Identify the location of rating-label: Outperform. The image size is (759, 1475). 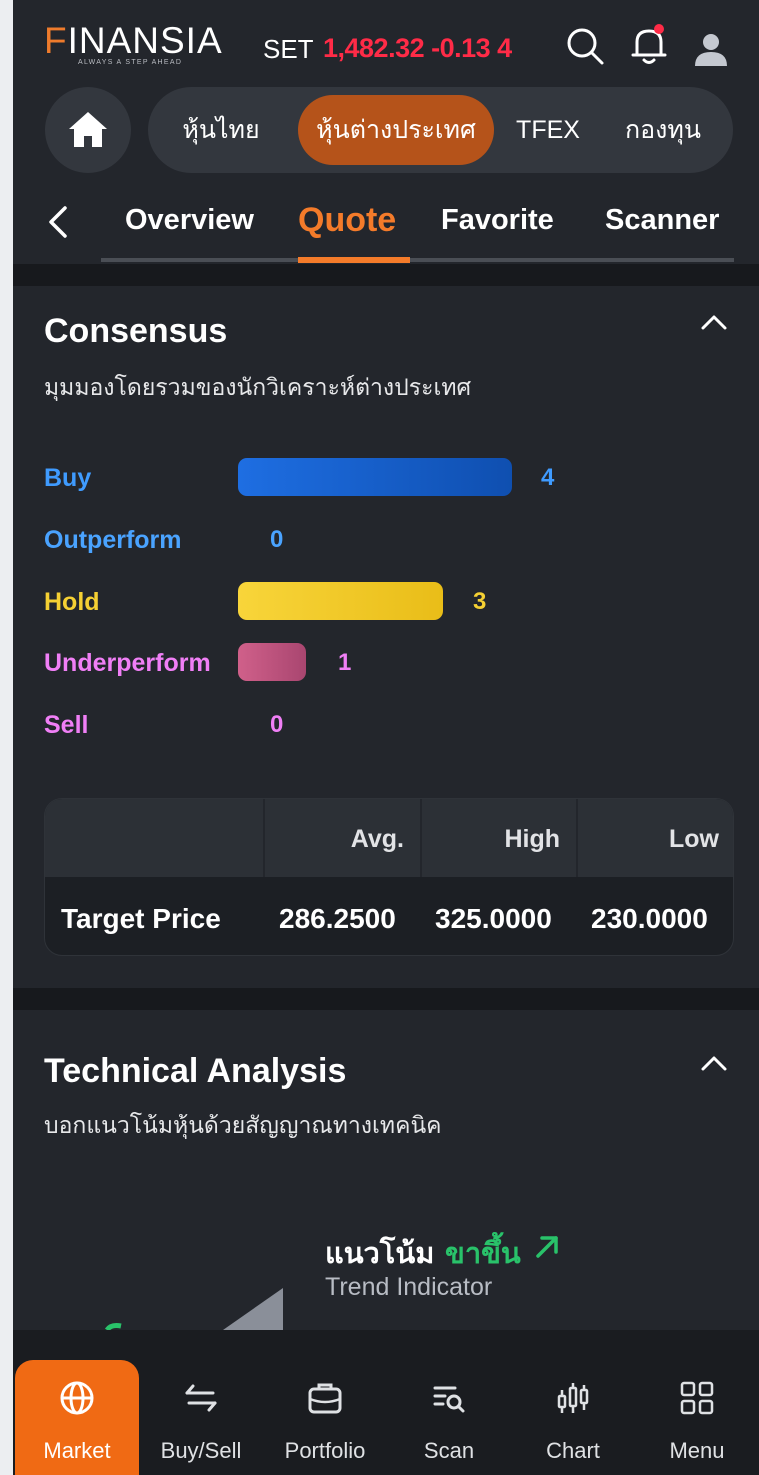
(113, 540).